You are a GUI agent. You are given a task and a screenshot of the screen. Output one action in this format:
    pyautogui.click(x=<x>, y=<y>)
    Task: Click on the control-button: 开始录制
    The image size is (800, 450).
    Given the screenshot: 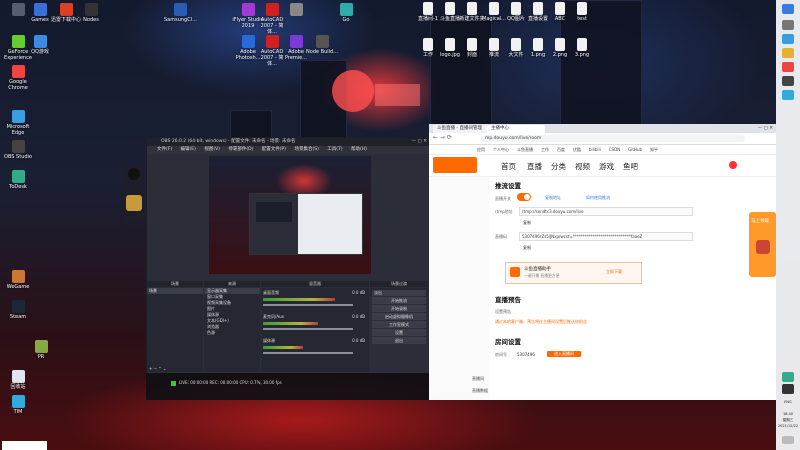 What is the action you would take?
    pyautogui.click(x=399, y=308)
    